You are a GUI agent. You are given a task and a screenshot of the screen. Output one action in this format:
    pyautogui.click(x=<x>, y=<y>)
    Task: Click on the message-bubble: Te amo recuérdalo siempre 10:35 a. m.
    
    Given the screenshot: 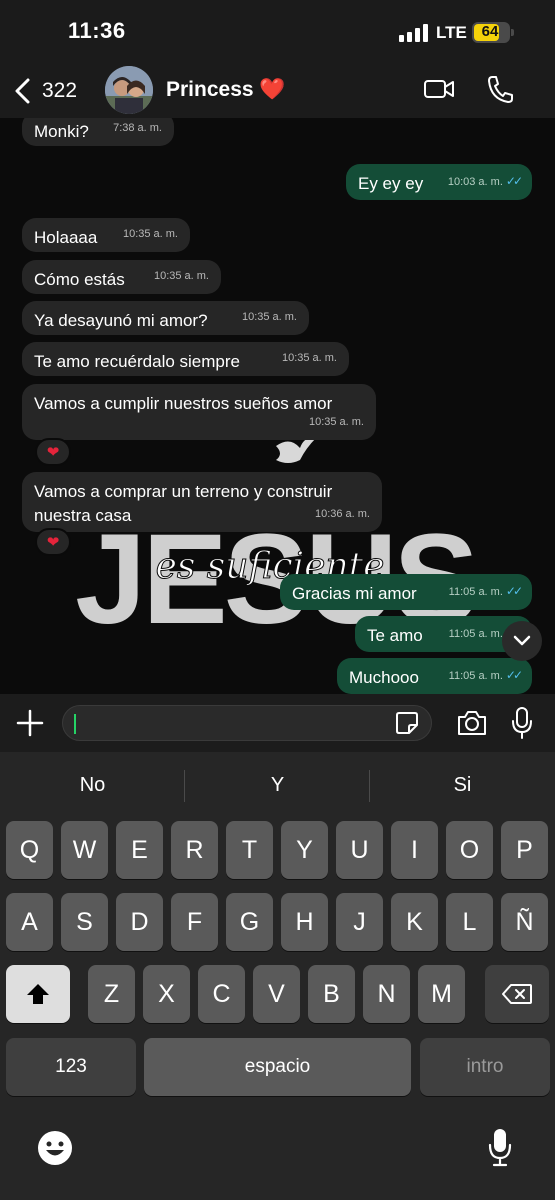 What is the action you would take?
    pyautogui.click(x=185, y=359)
    